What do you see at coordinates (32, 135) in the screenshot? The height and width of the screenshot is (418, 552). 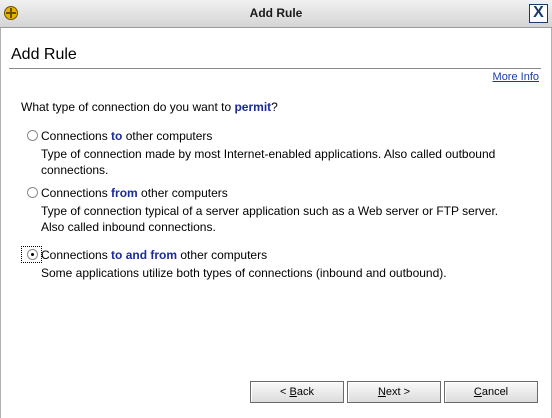 I see `radio-outbound` at bounding box center [32, 135].